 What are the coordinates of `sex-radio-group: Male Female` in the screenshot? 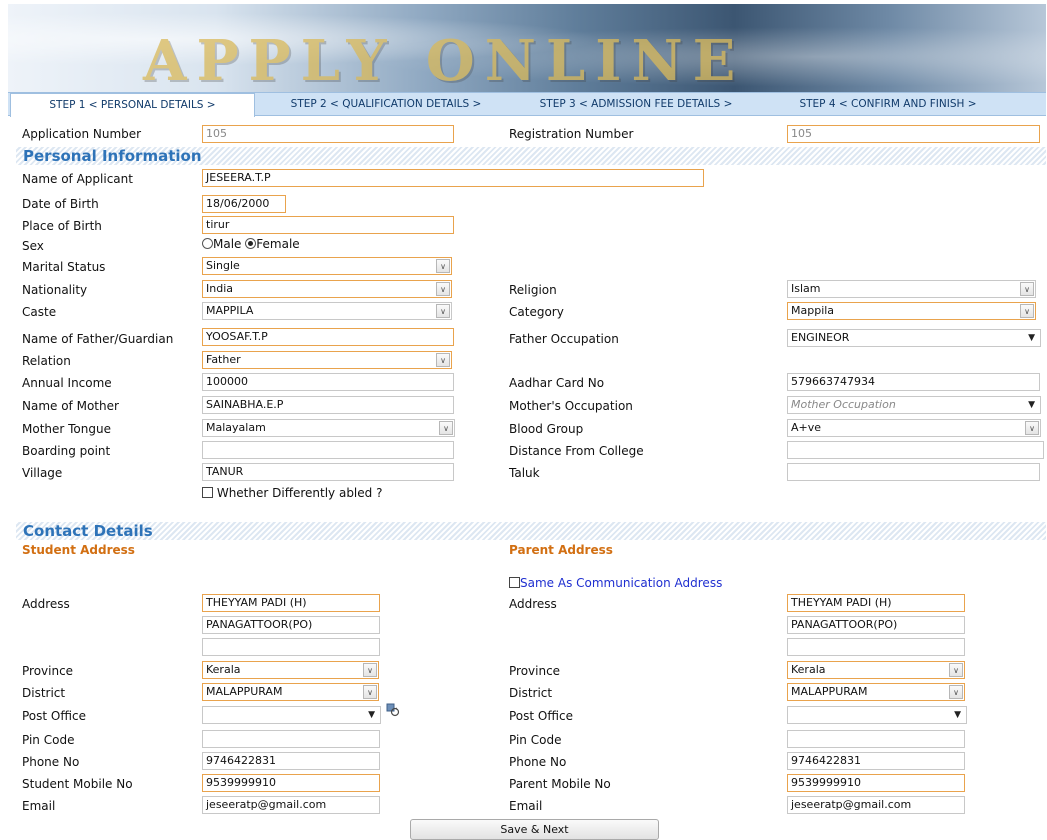 It's located at (251, 244).